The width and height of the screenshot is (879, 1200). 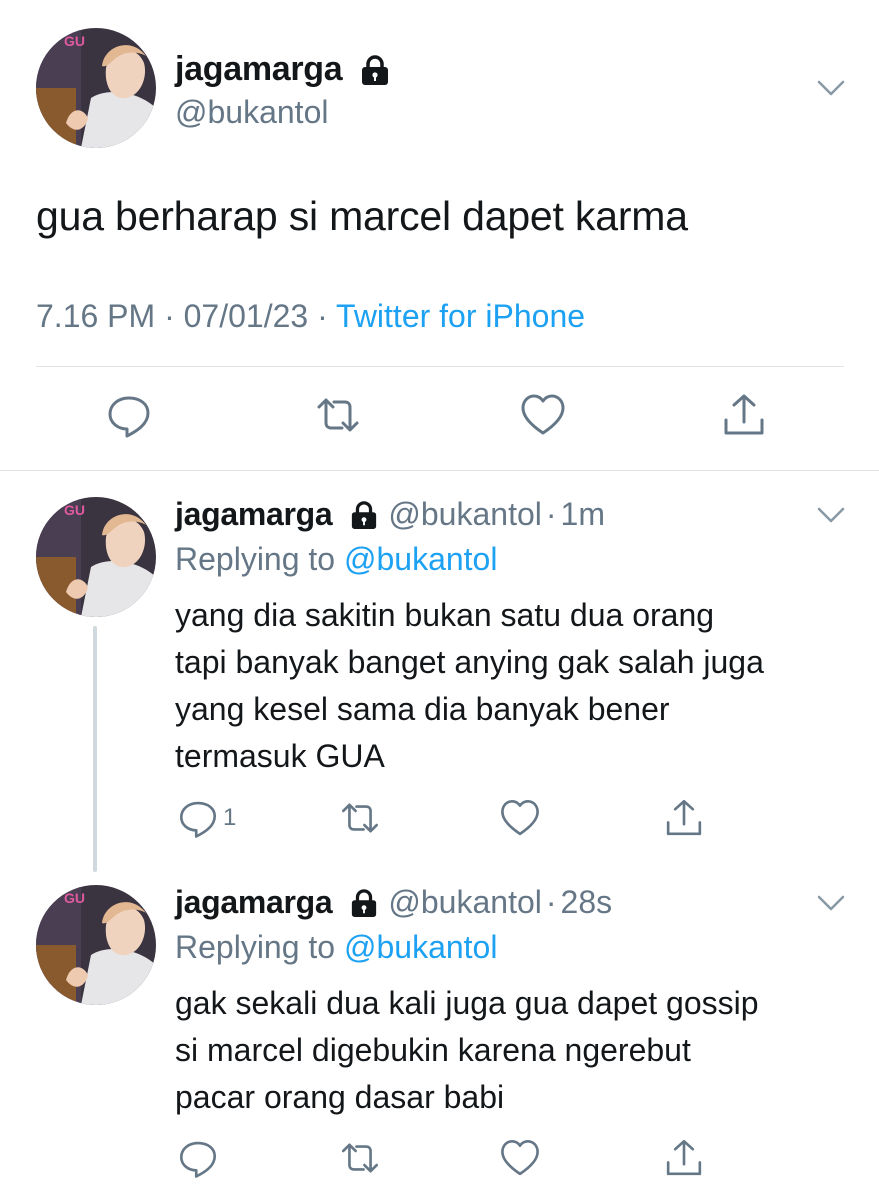 I want to click on reply-header: jagamarga @bukantol · 1m, so click(x=390, y=514).